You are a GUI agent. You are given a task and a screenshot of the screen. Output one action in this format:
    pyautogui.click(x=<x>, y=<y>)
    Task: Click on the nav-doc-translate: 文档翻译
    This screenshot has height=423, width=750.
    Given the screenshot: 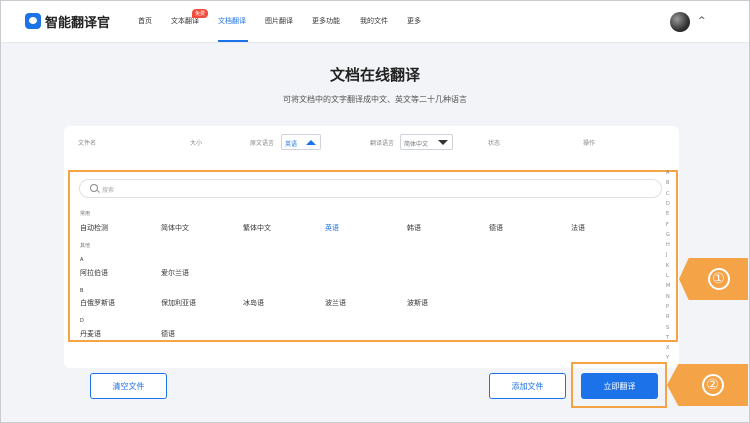 What is the action you would take?
    pyautogui.click(x=232, y=21)
    